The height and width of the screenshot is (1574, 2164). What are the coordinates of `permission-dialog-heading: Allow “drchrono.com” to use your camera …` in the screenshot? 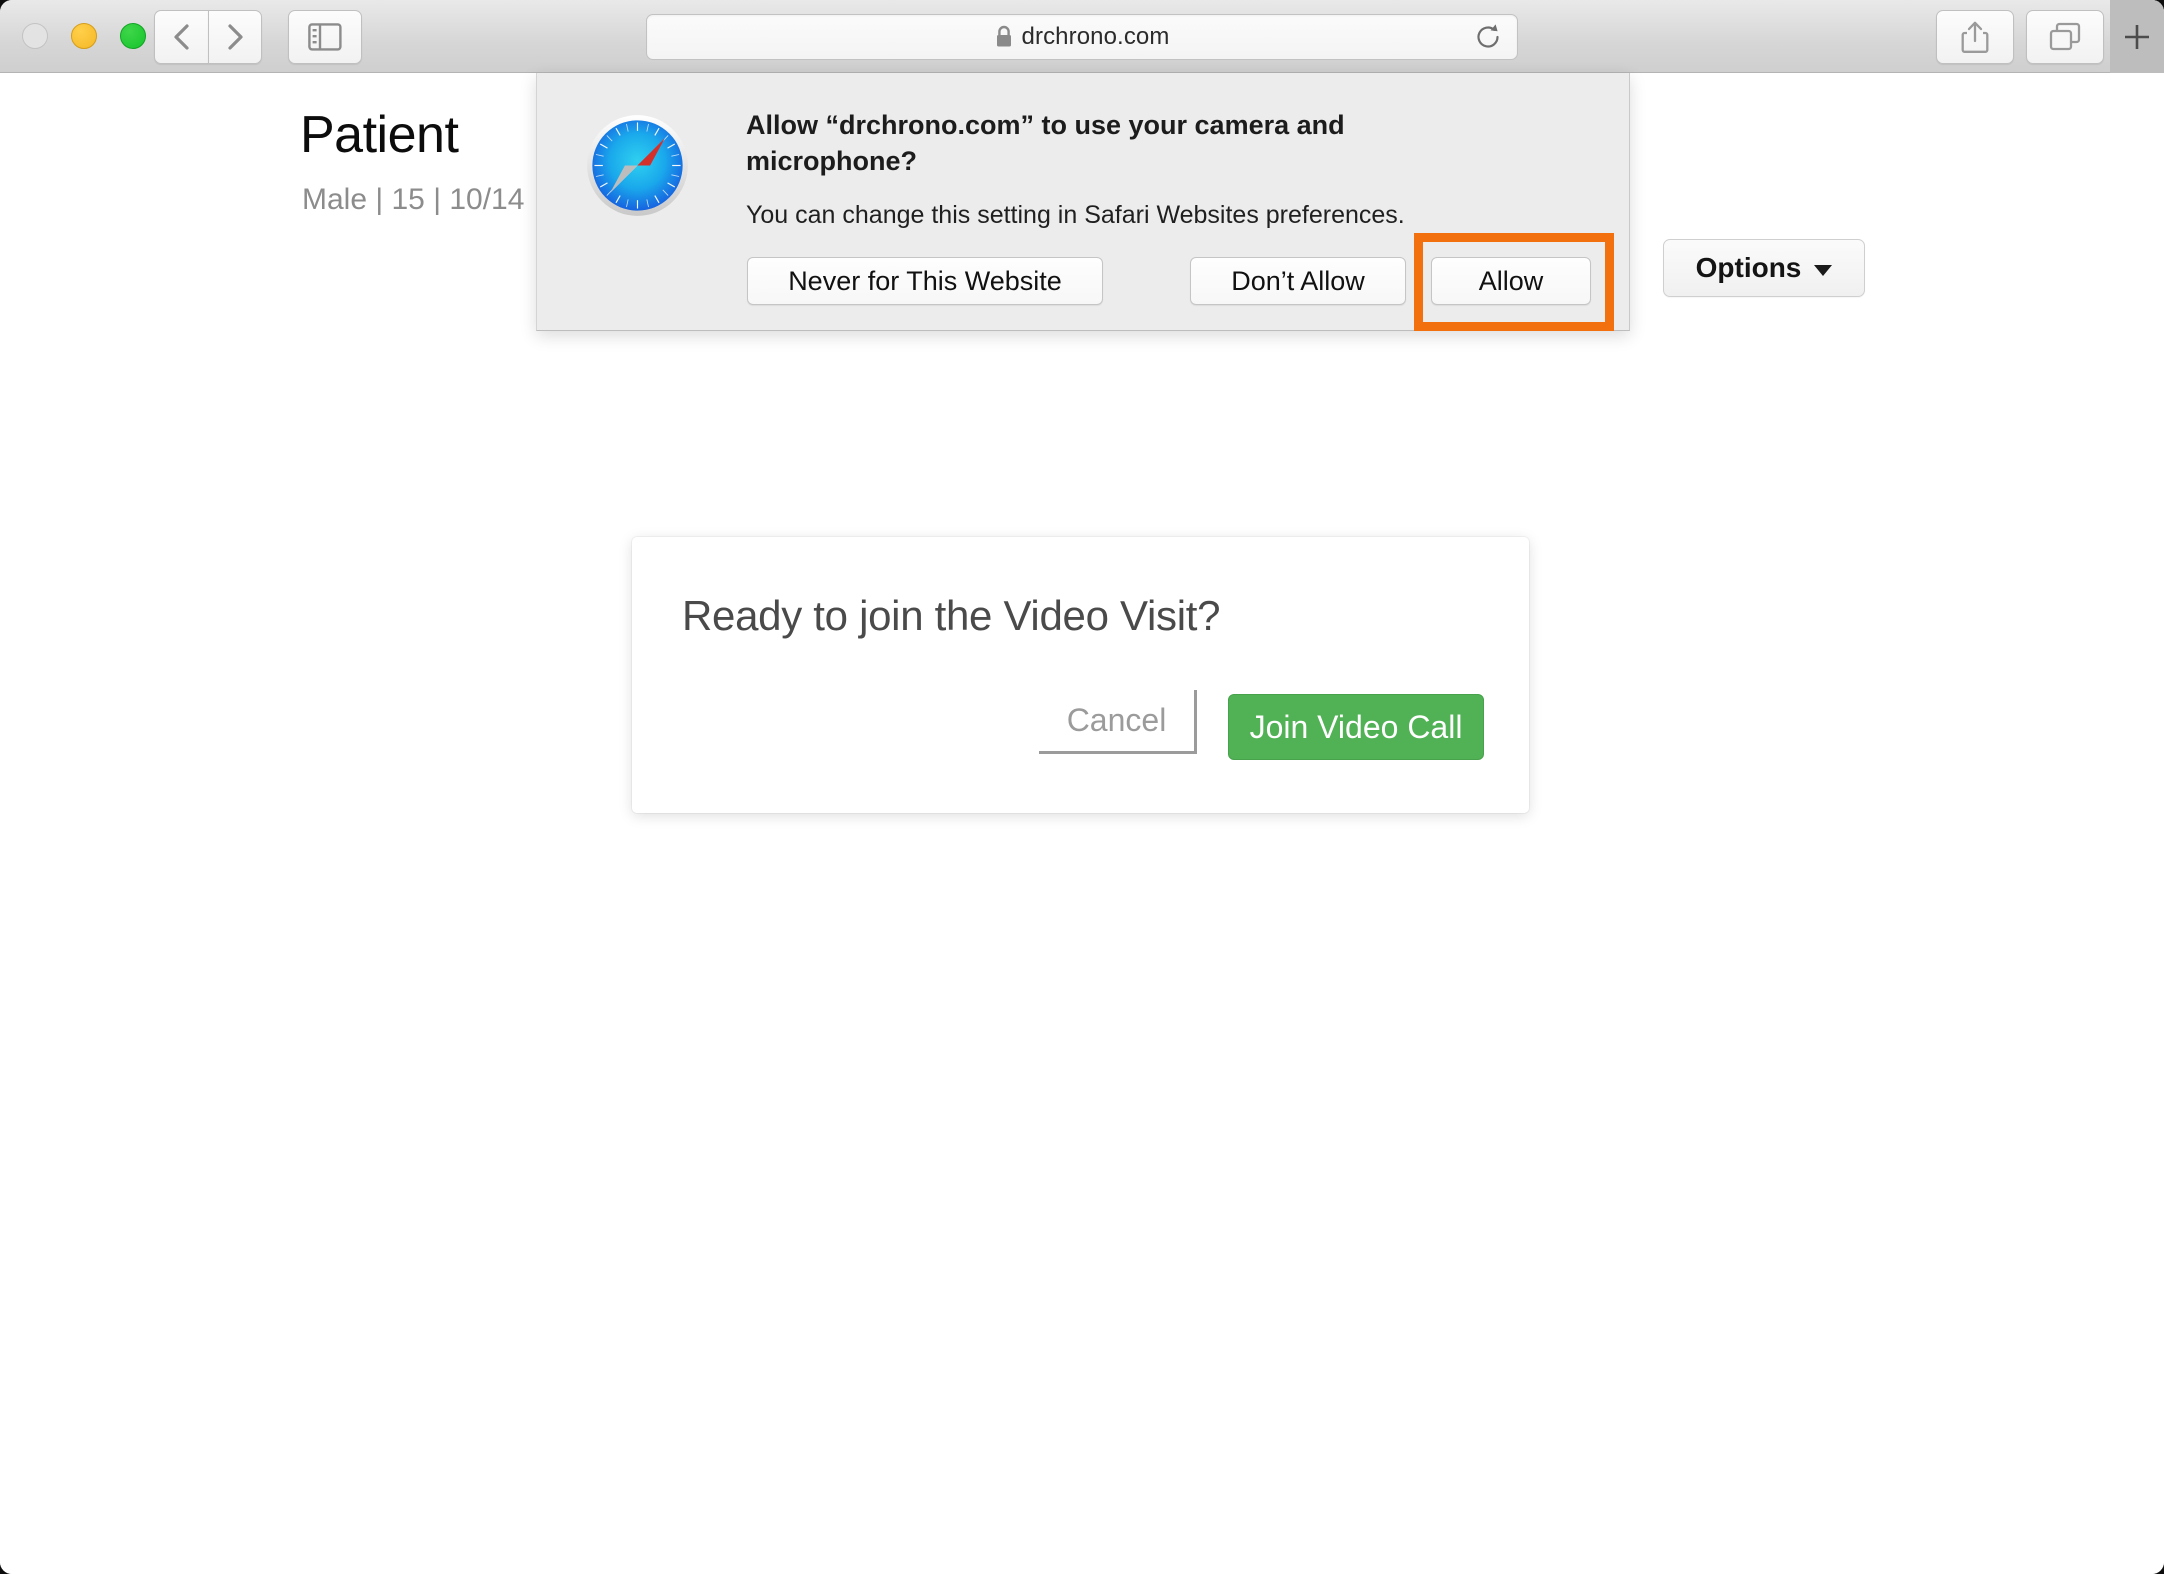 It's located at (1045, 143).